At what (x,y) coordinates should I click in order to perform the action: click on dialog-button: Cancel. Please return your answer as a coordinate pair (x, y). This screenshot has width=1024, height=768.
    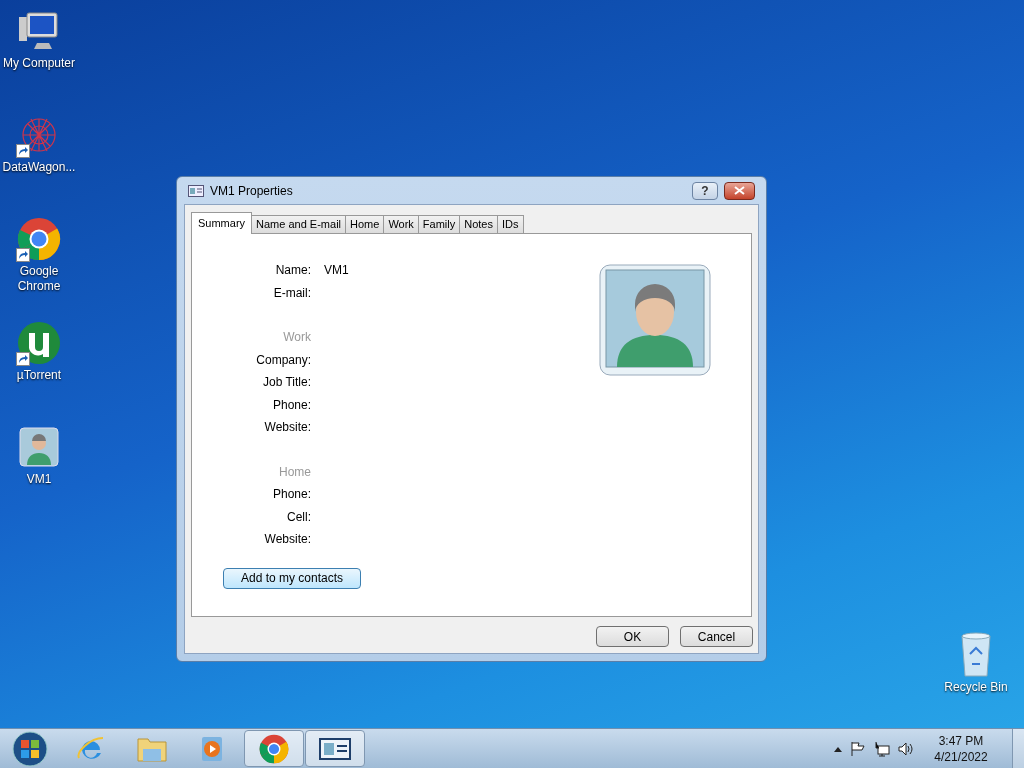
    Looking at the image, I should click on (716, 636).